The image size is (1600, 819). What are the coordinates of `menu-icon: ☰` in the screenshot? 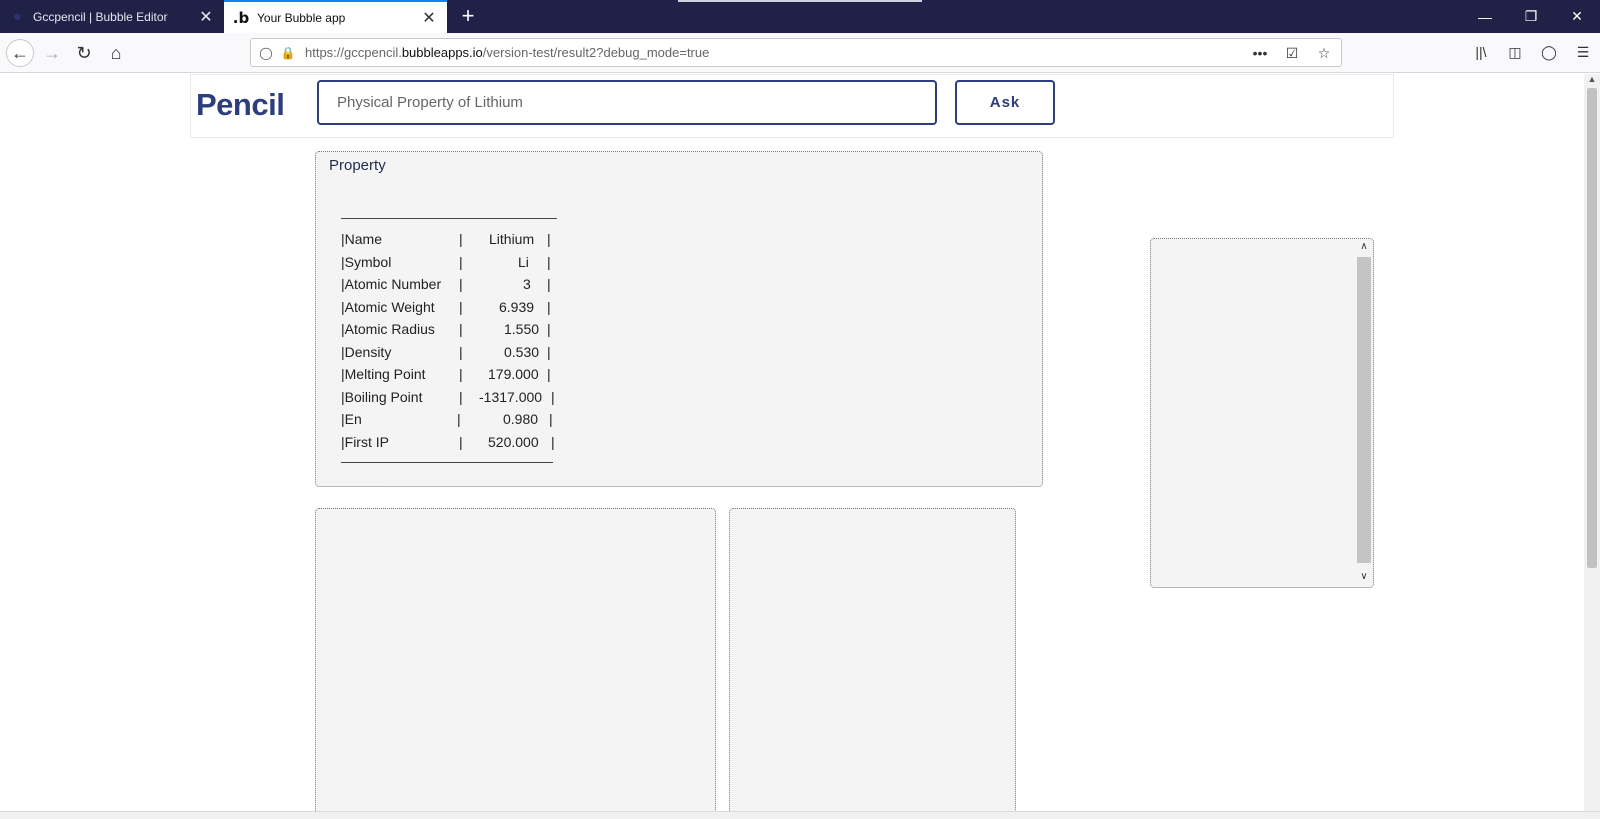 It's located at (1583, 52).